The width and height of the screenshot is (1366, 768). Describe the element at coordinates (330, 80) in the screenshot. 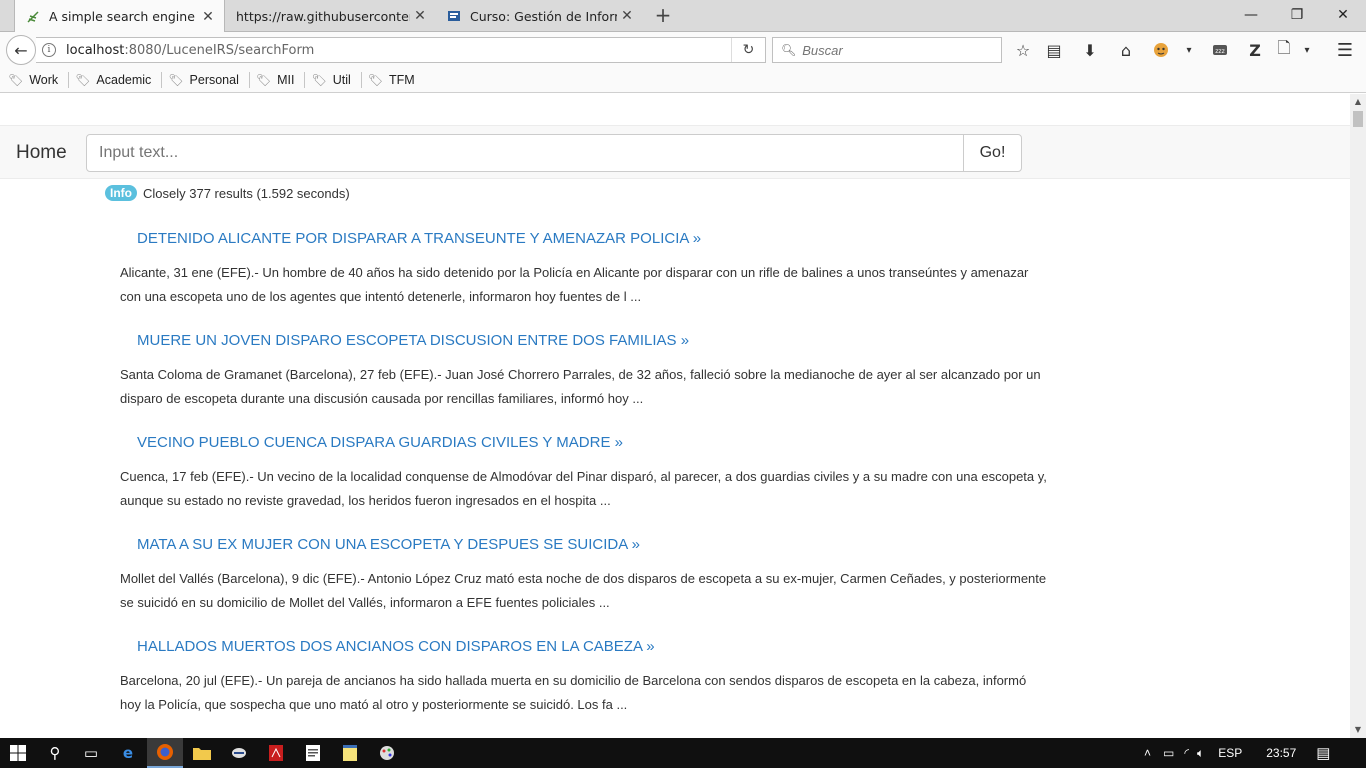

I see `bookmark-util: 🏷︎ Util` at that location.